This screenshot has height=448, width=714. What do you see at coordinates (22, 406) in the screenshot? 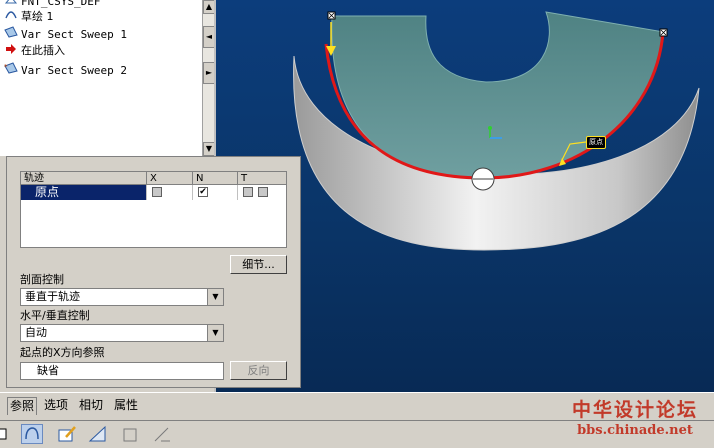
I see `tab-references: 参照` at bounding box center [22, 406].